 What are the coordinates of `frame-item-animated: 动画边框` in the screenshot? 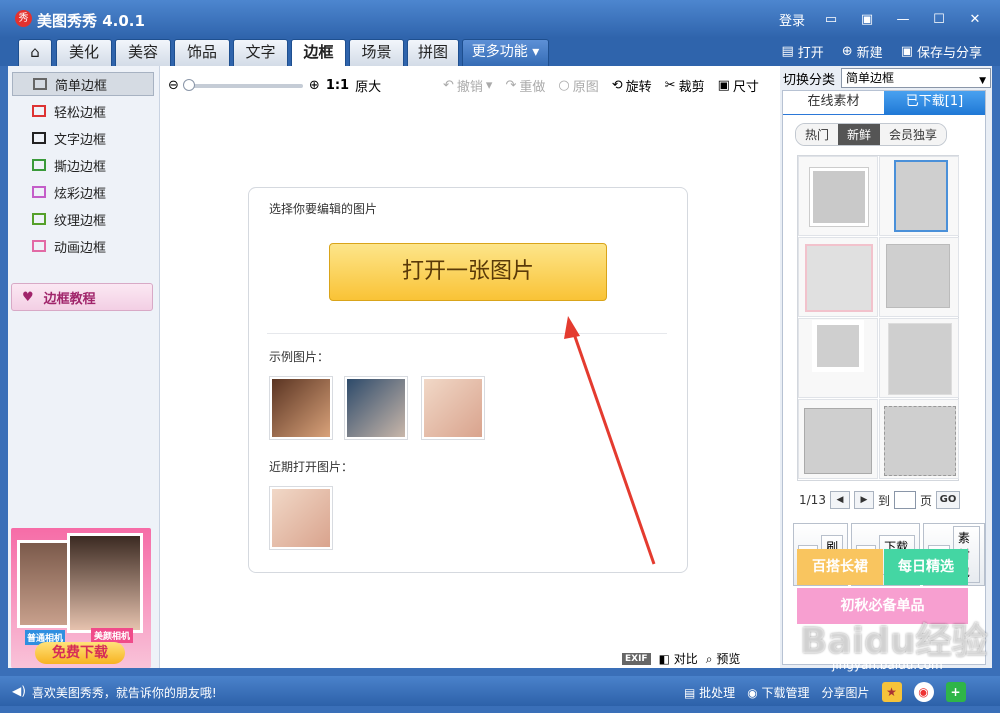 It's located at (83, 246).